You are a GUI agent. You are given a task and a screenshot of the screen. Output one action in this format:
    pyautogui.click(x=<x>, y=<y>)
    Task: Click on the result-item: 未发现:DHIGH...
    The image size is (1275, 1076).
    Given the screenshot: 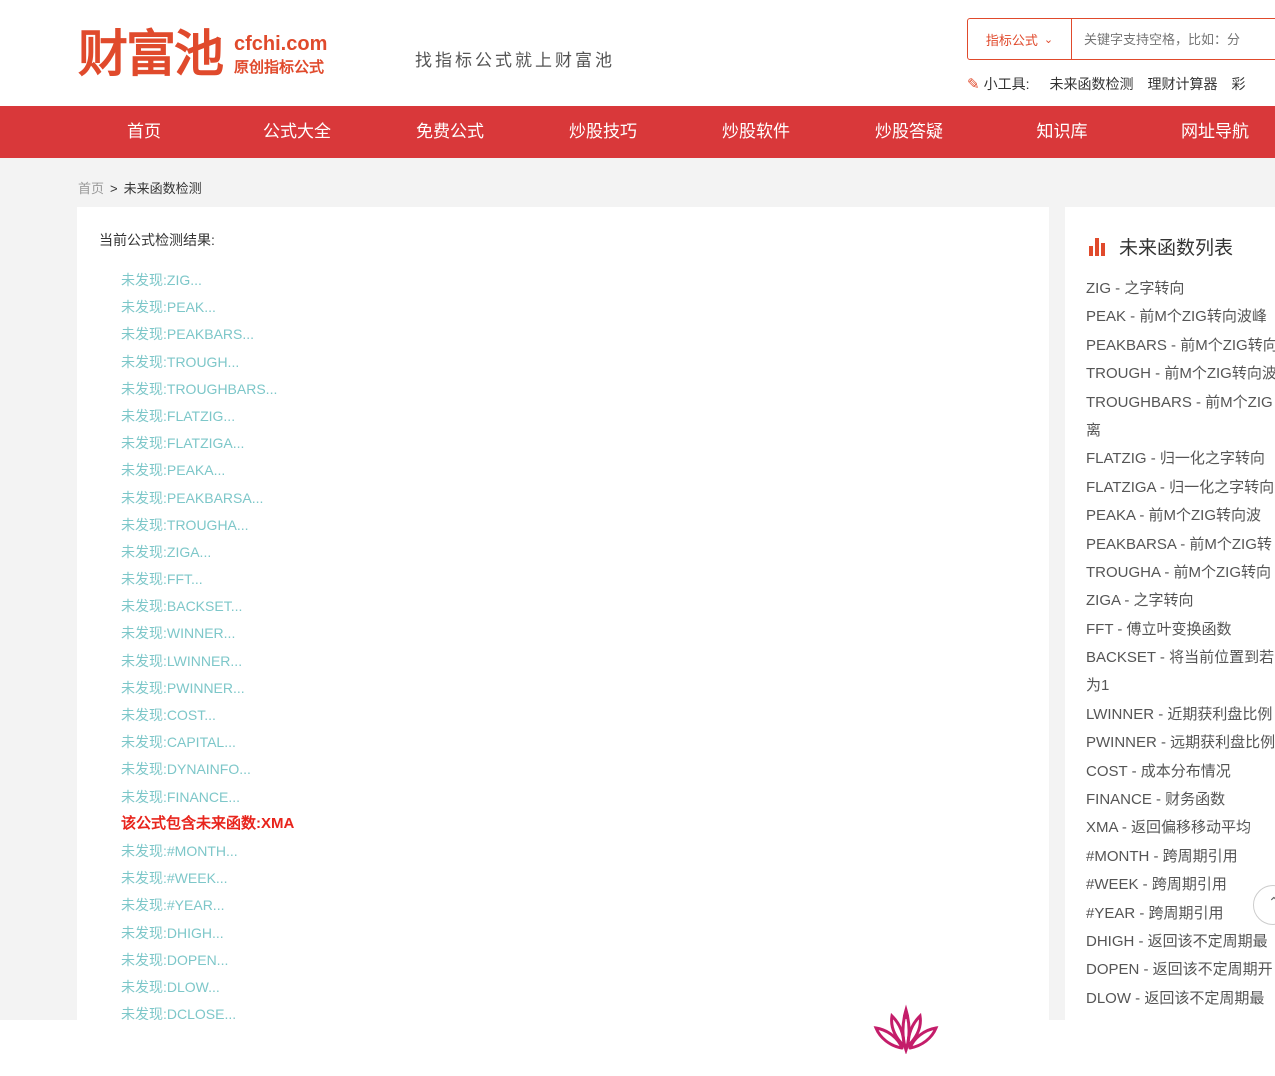 What is the action you would take?
    pyautogui.click(x=172, y=932)
    